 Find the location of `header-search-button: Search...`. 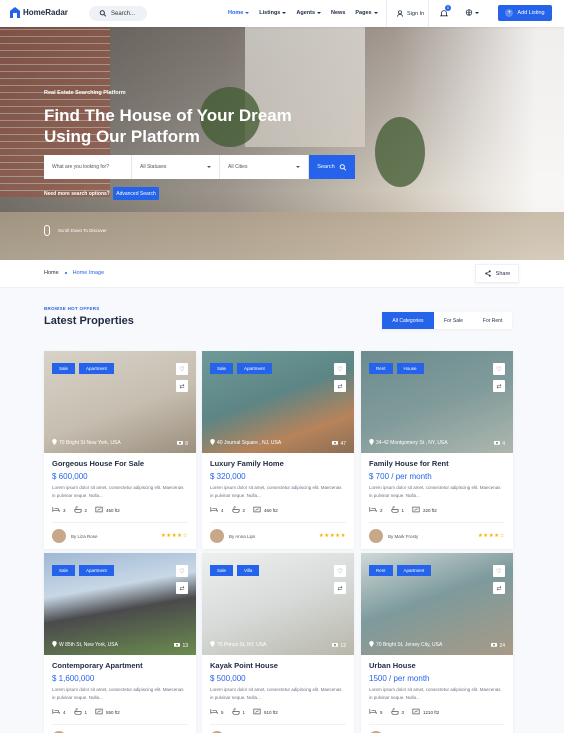

header-search-button: Search... is located at coordinates (118, 13).